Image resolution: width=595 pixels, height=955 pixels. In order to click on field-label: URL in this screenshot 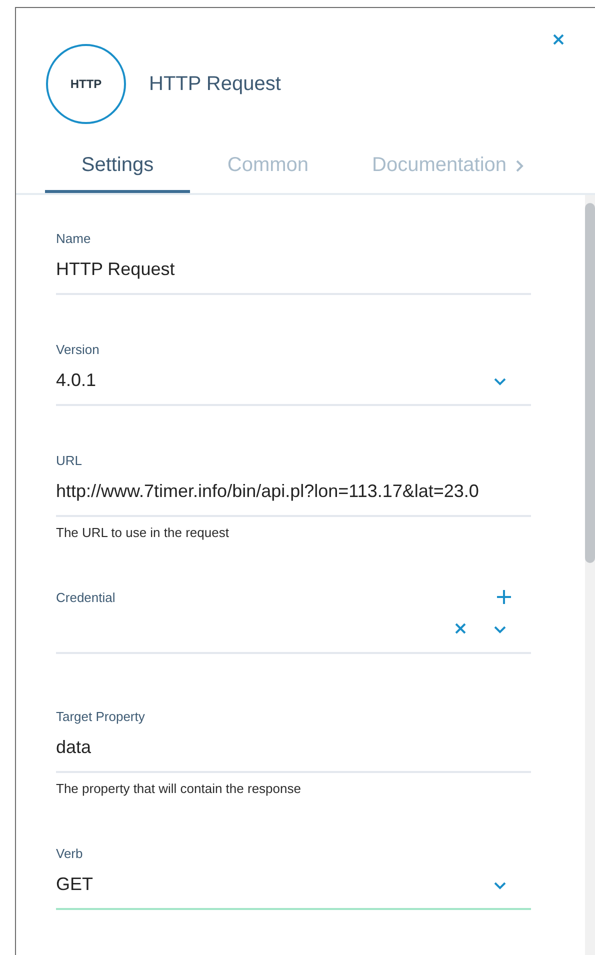, I will do `click(69, 460)`.